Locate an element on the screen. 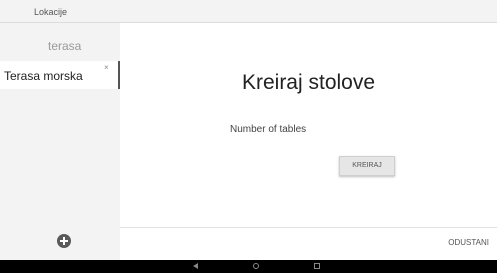  system-nav-bar is located at coordinates (248, 266).